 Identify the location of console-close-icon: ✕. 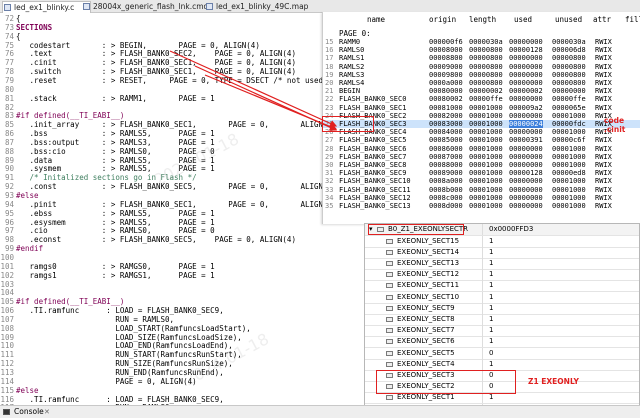
(47, 412).